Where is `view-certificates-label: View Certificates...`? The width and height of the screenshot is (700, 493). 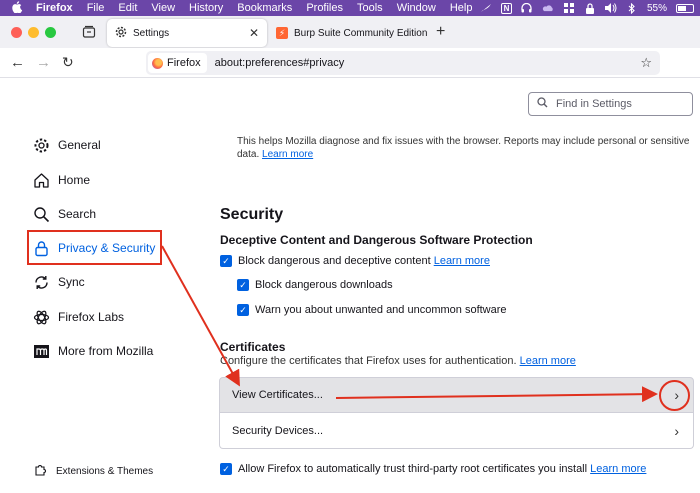
view-certificates-label: View Certificates... is located at coordinates (277, 395).